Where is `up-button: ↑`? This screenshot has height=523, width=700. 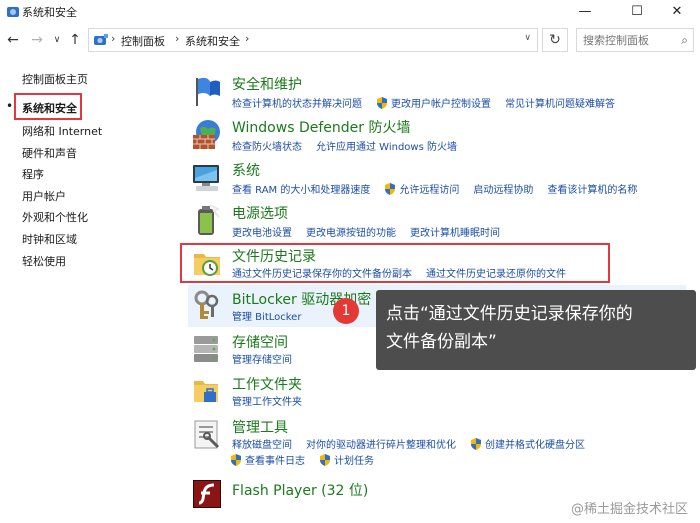
up-button: ↑ is located at coordinates (75, 40).